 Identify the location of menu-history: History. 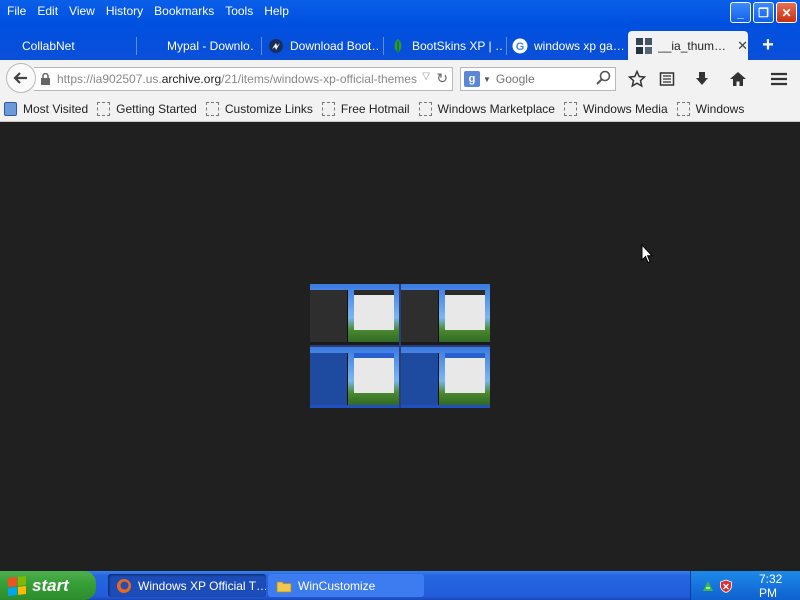
(127, 11).